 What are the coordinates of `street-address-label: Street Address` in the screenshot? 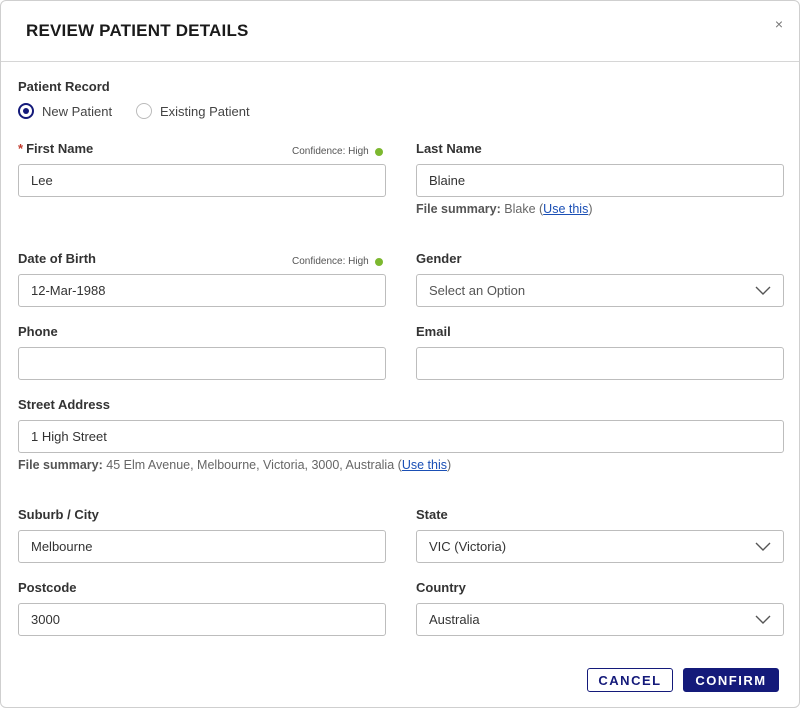 It's located at (64, 404).